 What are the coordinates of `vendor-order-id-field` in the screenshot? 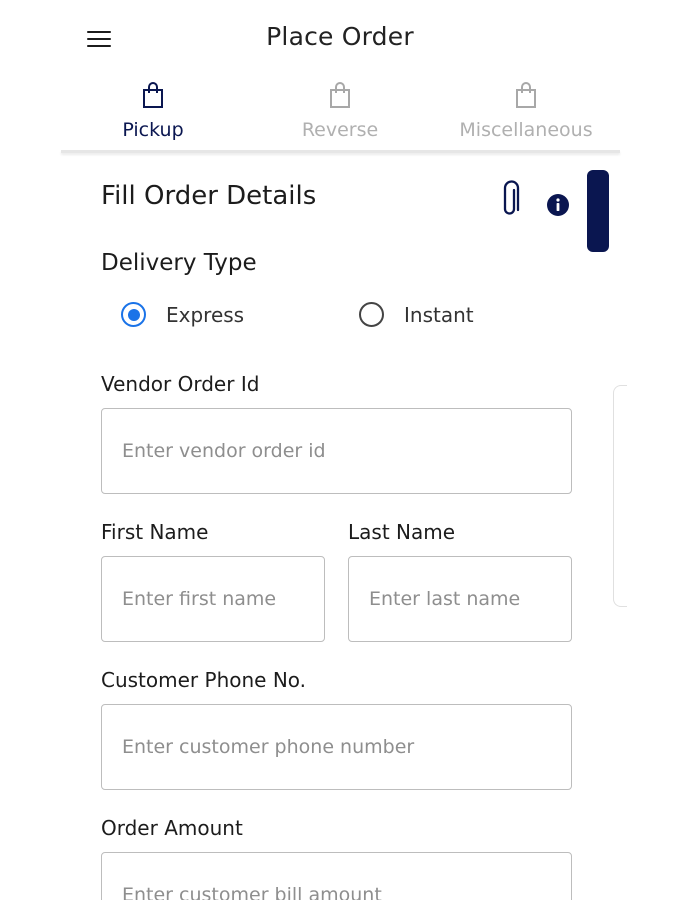 It's located at (336, 451).